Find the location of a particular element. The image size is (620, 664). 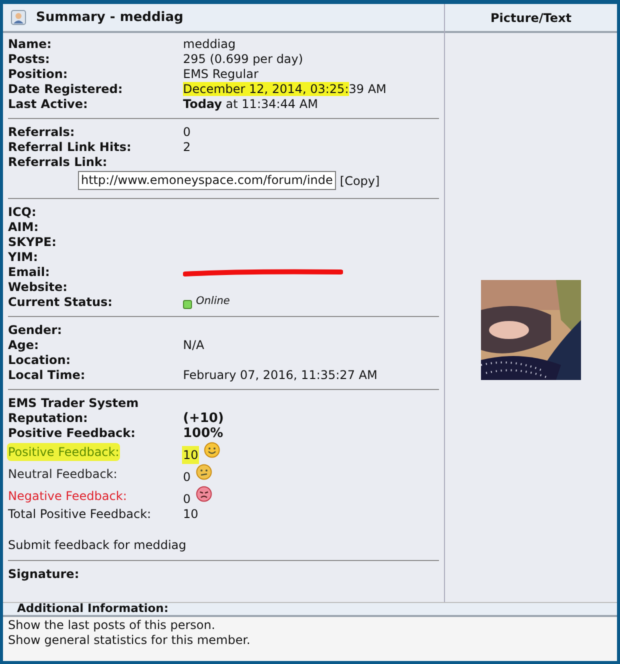

field-label: Website: is located at coordinates (38, 287).